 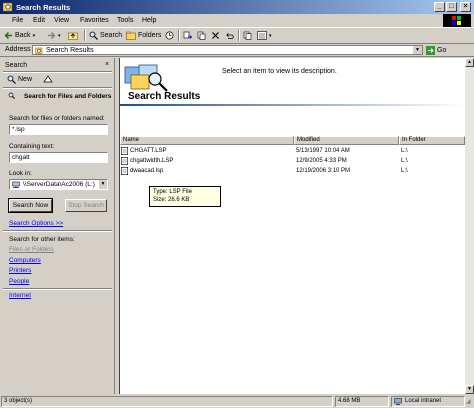 What do you see at coordinates (469, 402) in the screenshot?
I see `resize-grip-icon: ◢` at bounding box center [469, 402].